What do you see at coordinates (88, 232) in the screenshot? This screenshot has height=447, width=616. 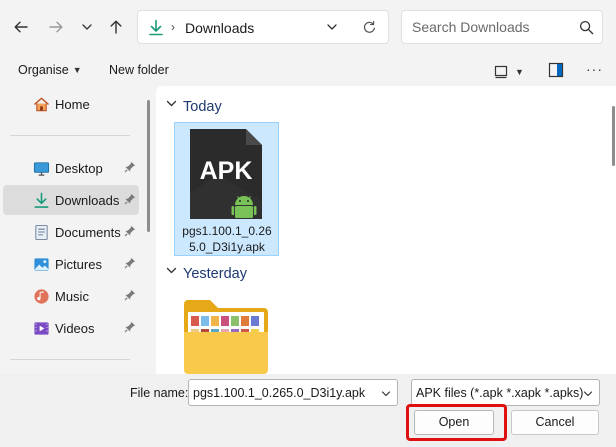 I see `sidebar-item-label: Documents` at bounding box center [88, 232].